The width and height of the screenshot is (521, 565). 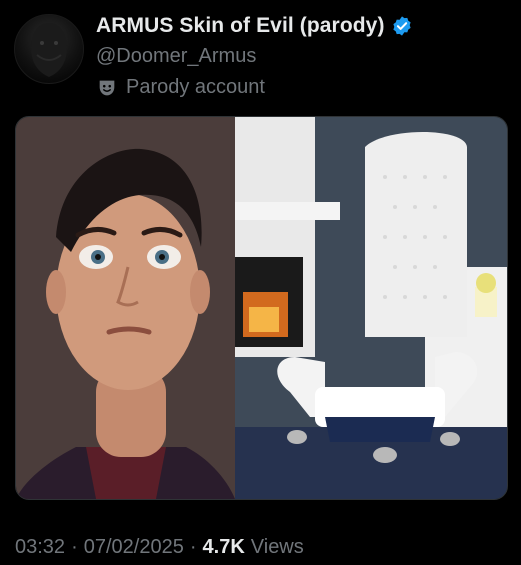 What do you see at coordinates (134, 547) in the screenshot?
I see `tweet-date: 07/02/2025` at bounding box center [134, 547].